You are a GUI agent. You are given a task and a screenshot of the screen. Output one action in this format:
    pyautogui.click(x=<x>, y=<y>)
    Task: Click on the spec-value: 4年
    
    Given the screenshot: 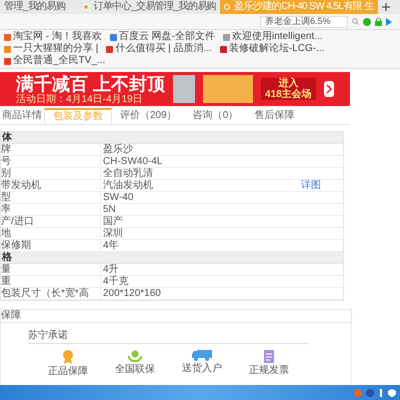 What is the action you would take?
    pyautogui.click(x=111, y=245)
    